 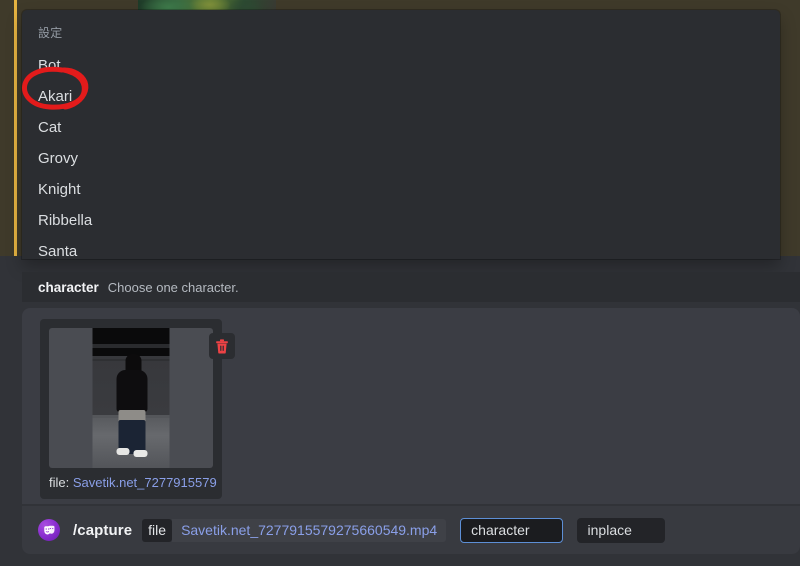 What do you see at coordinates (103, 530) in the screenshot?
I see `command-name: /capture` at bounding box center [103, 530].